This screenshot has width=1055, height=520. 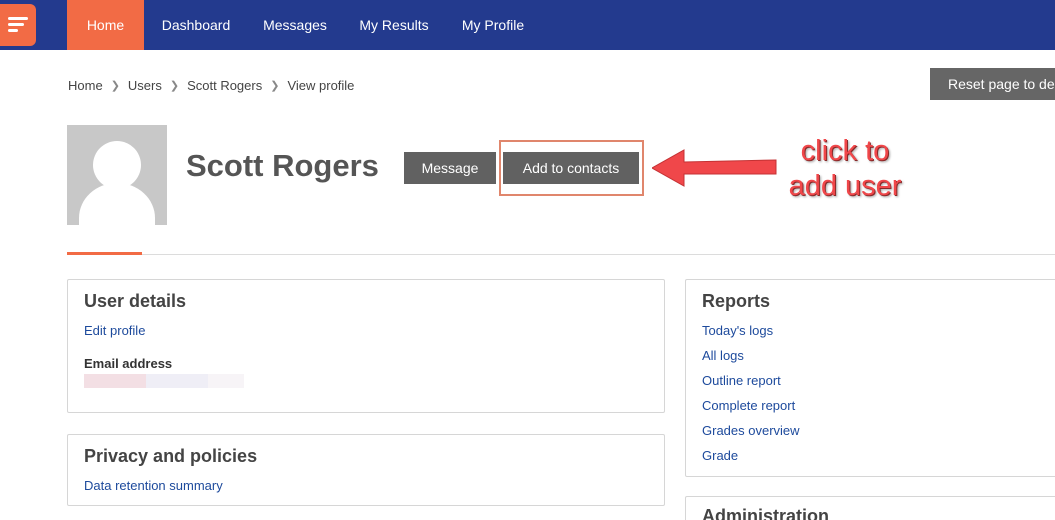 I want to click on annotation-text: click to add user, so click(x=845, y=169).